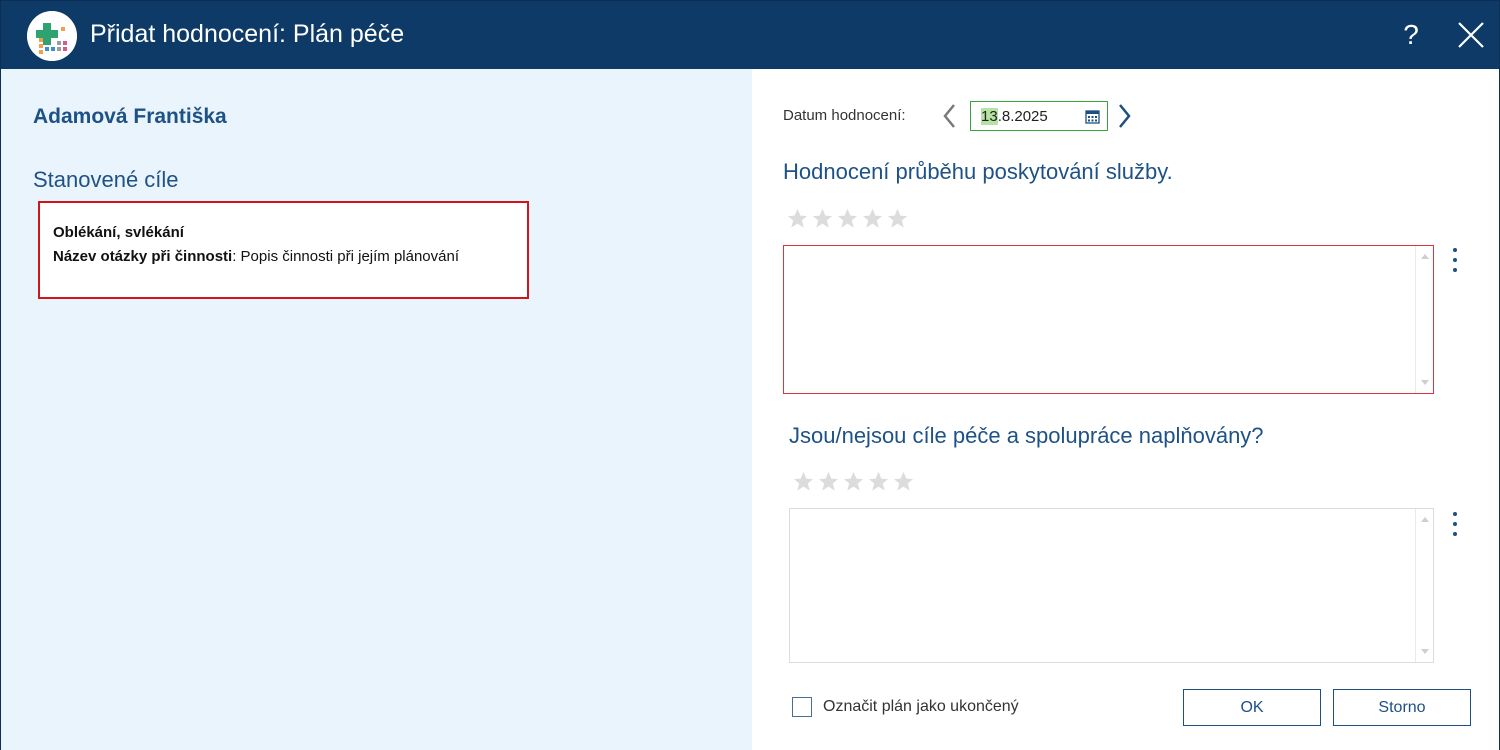  What do you see at coordinates (143, 256) in the screenshot?
I see `goal-question-label: Název otázky při činnosti` at bounding box center [143, 256].